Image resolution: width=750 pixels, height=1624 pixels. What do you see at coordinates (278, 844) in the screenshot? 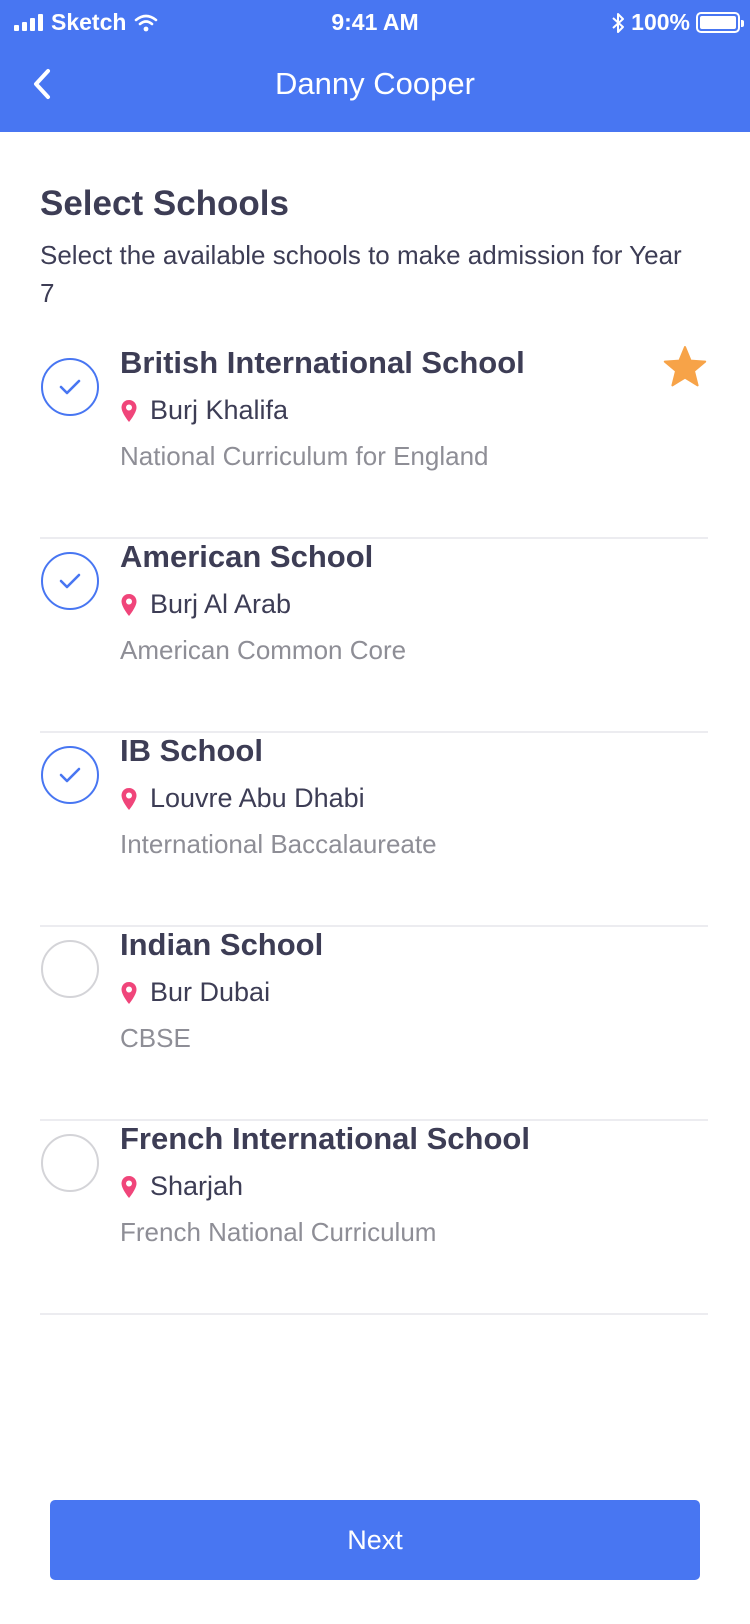
I see `school-curriculum: International Baccalaureate` at bounding box center [278, 844].